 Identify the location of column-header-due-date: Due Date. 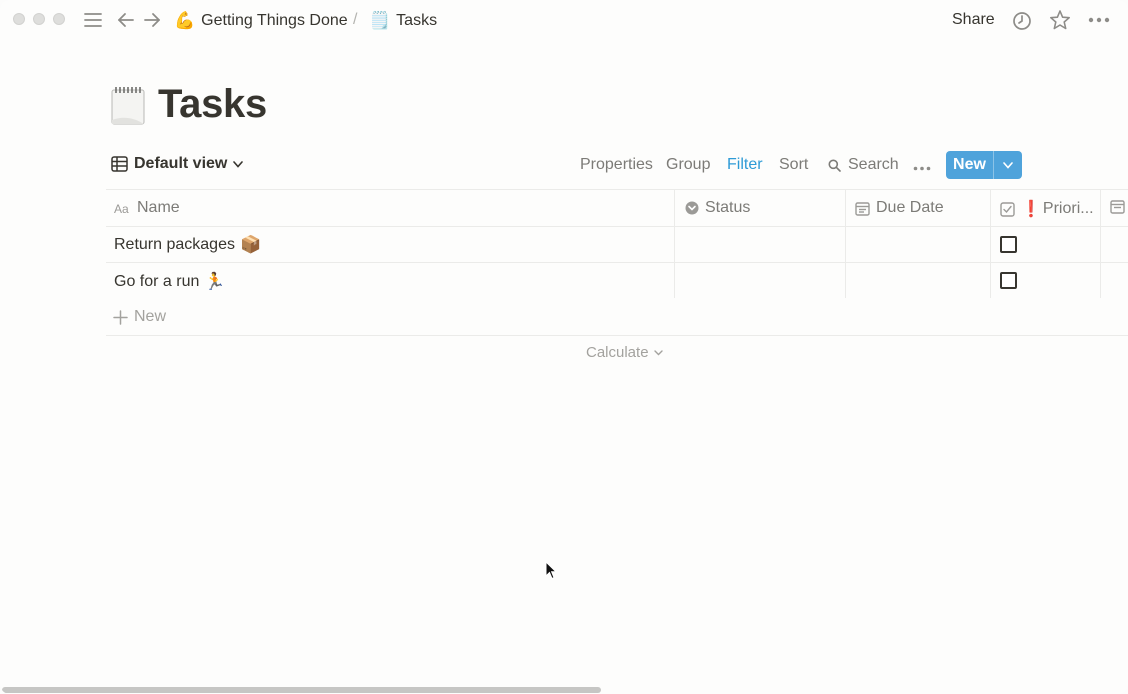
(899, 208).